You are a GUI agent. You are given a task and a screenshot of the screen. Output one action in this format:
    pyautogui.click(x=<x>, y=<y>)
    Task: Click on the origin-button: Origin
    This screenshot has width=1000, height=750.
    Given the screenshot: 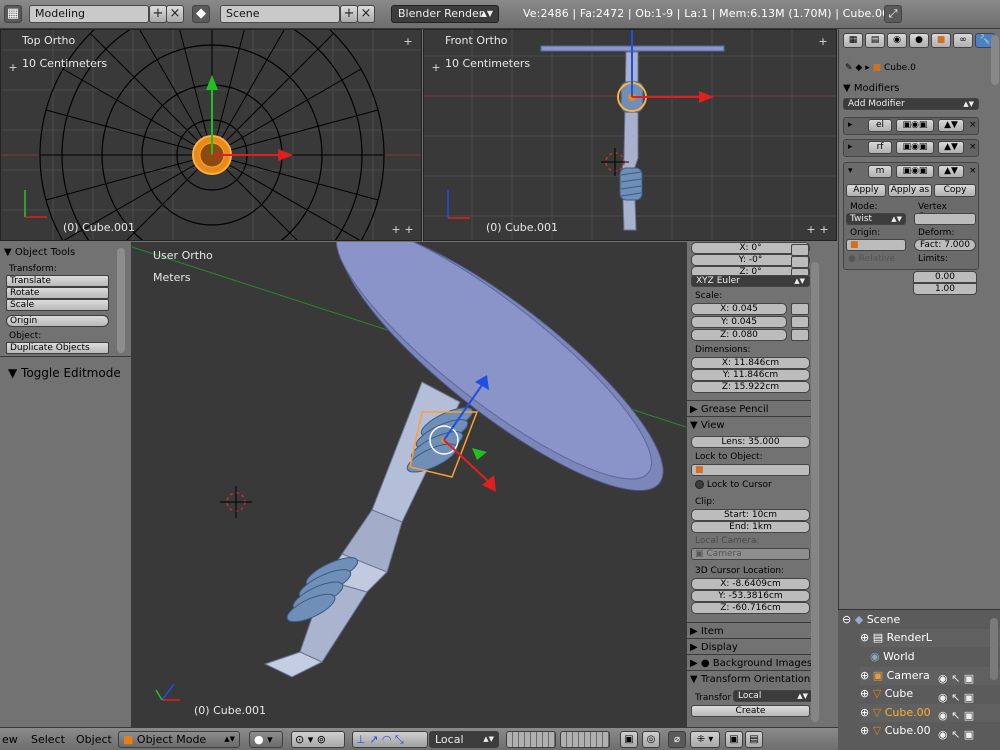 What is the action you would take?
    pyautogui.click(x=57, y=321)
    